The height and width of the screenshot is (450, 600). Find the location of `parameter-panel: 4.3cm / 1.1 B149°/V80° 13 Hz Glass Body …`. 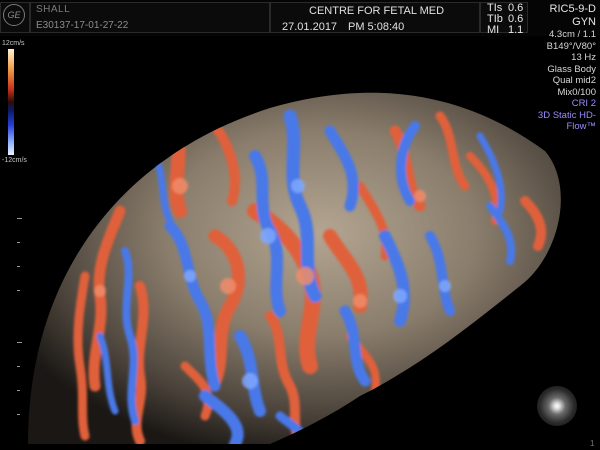

parameter-panel: 4.3cm / 1.1 B149°/V80° 13 Hz Glass Body … is located at coordinates (567, 81).